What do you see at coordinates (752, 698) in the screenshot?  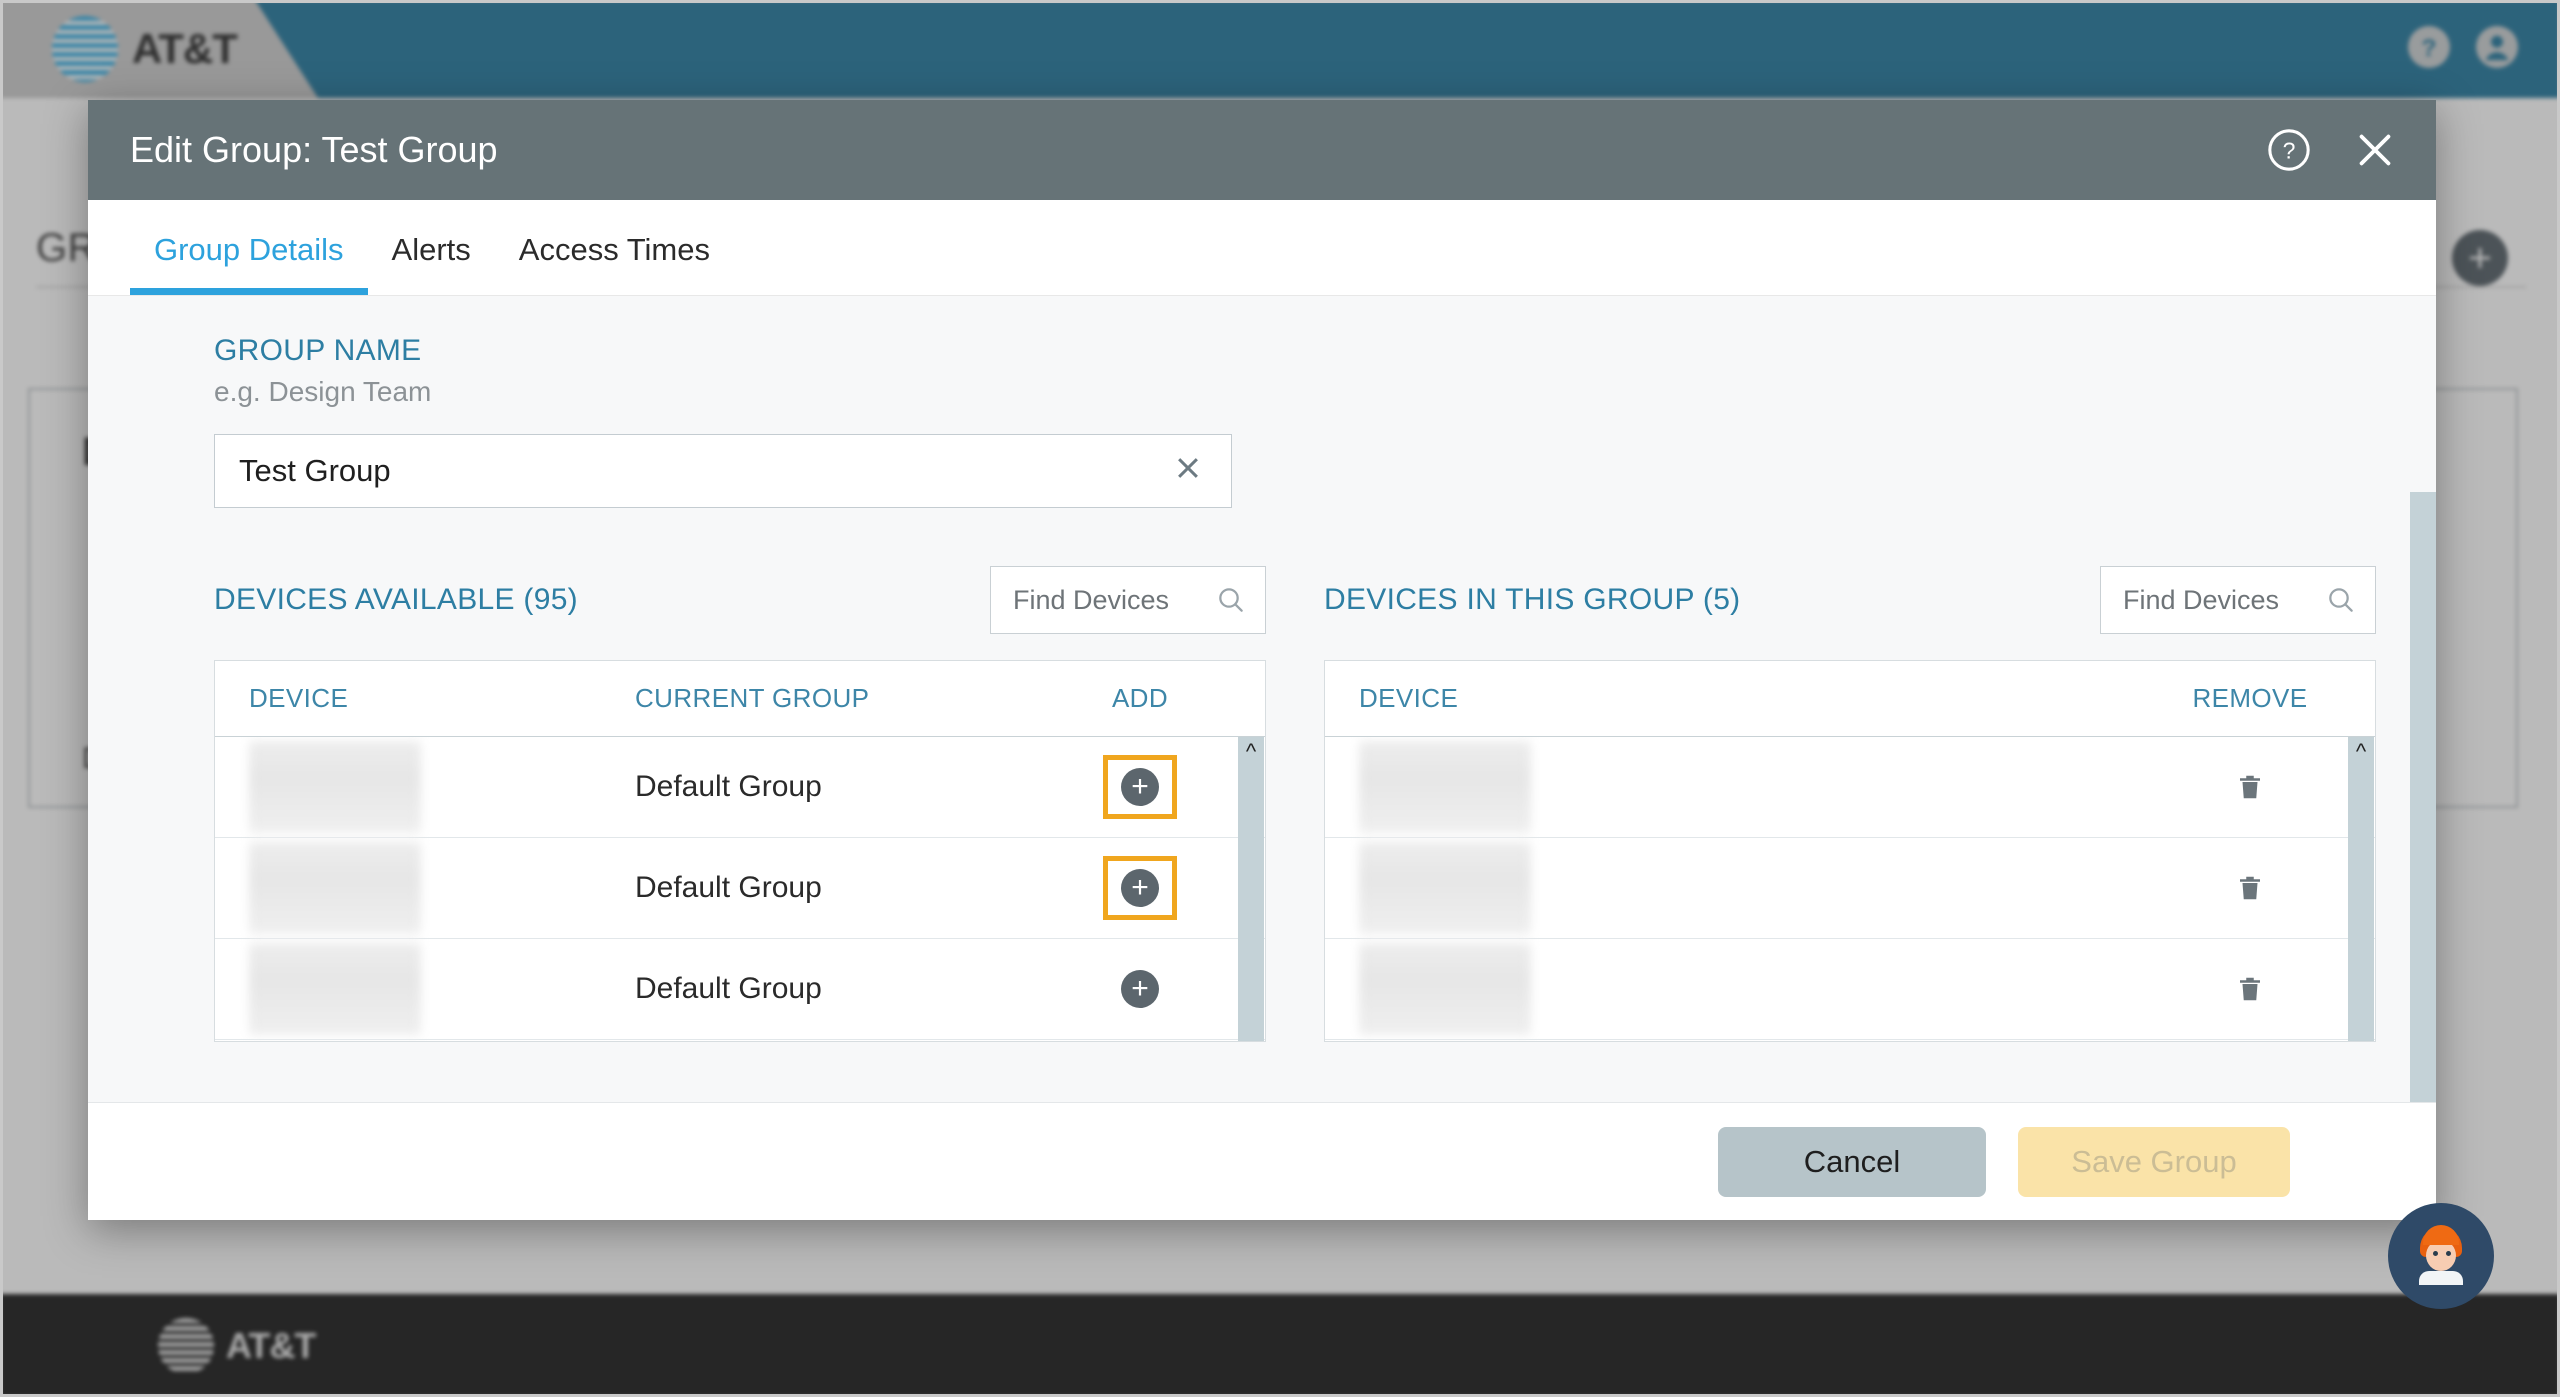 I see `column-header-current-group: CURRENT GROUP` at bounding box center [752, 698].